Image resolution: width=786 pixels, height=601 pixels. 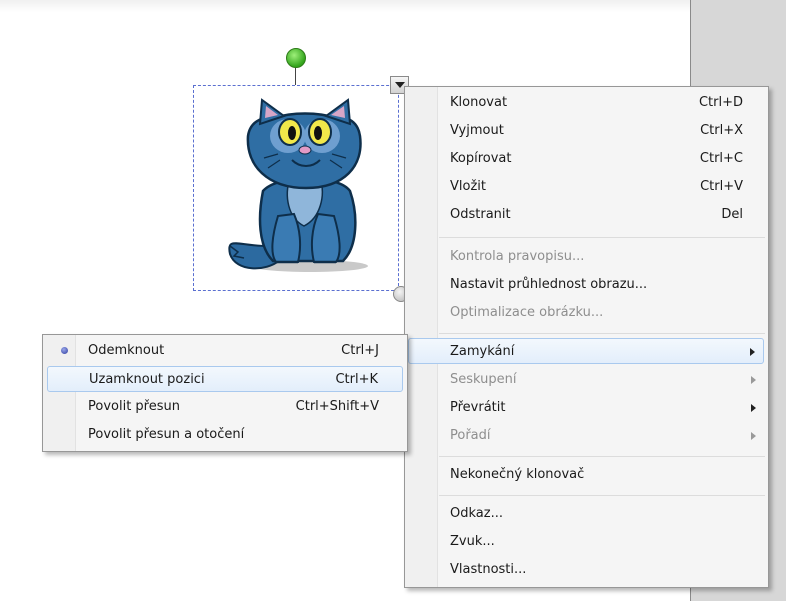 I want to click on canvas-top-edge, so click(x=345, y=6).